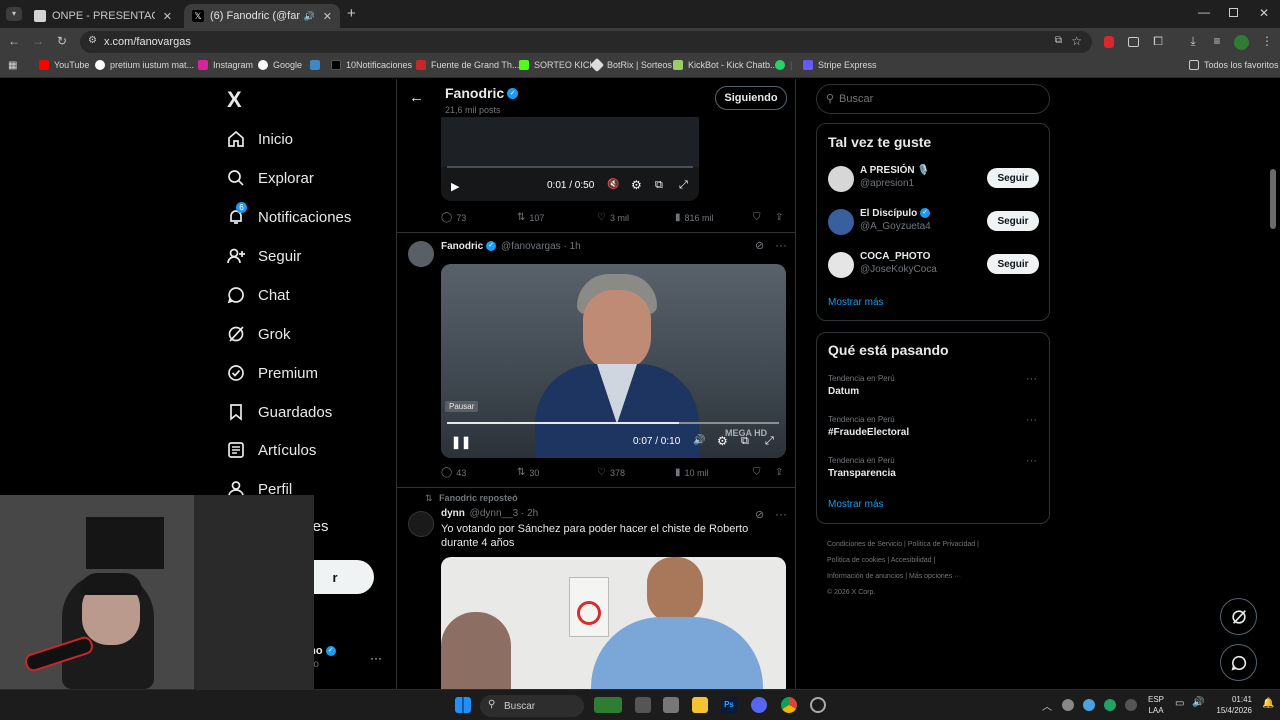 Image resolution: width=1280 pixels, height=720 pixels. What do you see at coordinates (259, 139) in the screenshot?
I see `sidebar-item-inicio: Inicio` at bounding box center [259, 139].